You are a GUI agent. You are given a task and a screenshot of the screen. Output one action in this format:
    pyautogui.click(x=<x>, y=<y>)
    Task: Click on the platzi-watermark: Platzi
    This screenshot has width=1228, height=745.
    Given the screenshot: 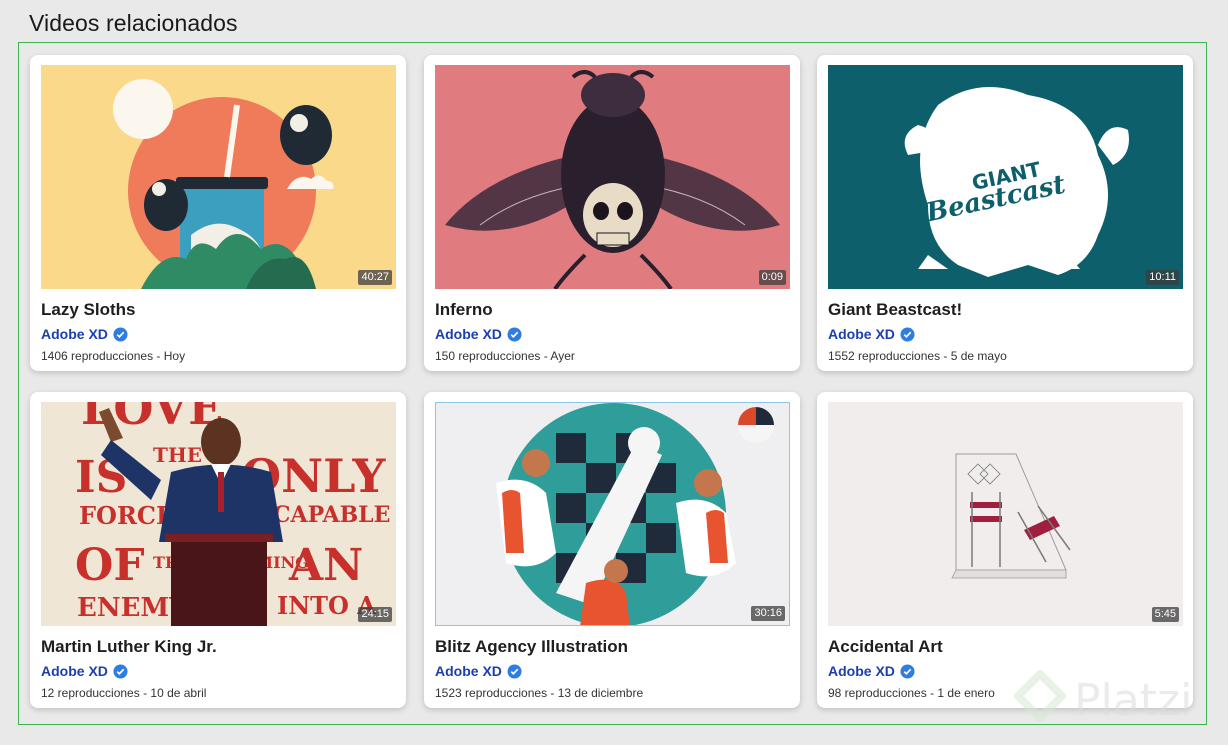 What is the action you would take?
    pyautogui.click(x=1102, y=700)
    